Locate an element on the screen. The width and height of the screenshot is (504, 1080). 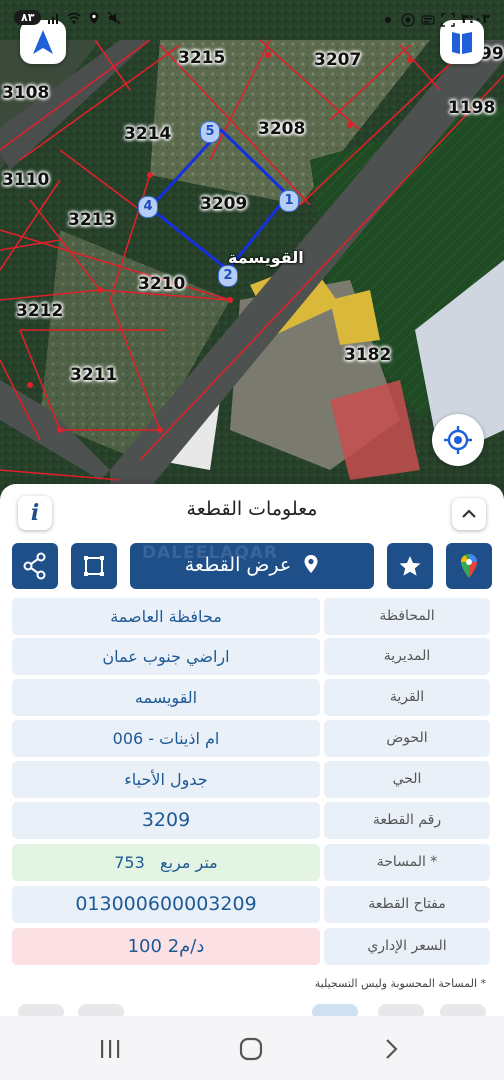
crosshair-icon is located at coordinates (458, 440).